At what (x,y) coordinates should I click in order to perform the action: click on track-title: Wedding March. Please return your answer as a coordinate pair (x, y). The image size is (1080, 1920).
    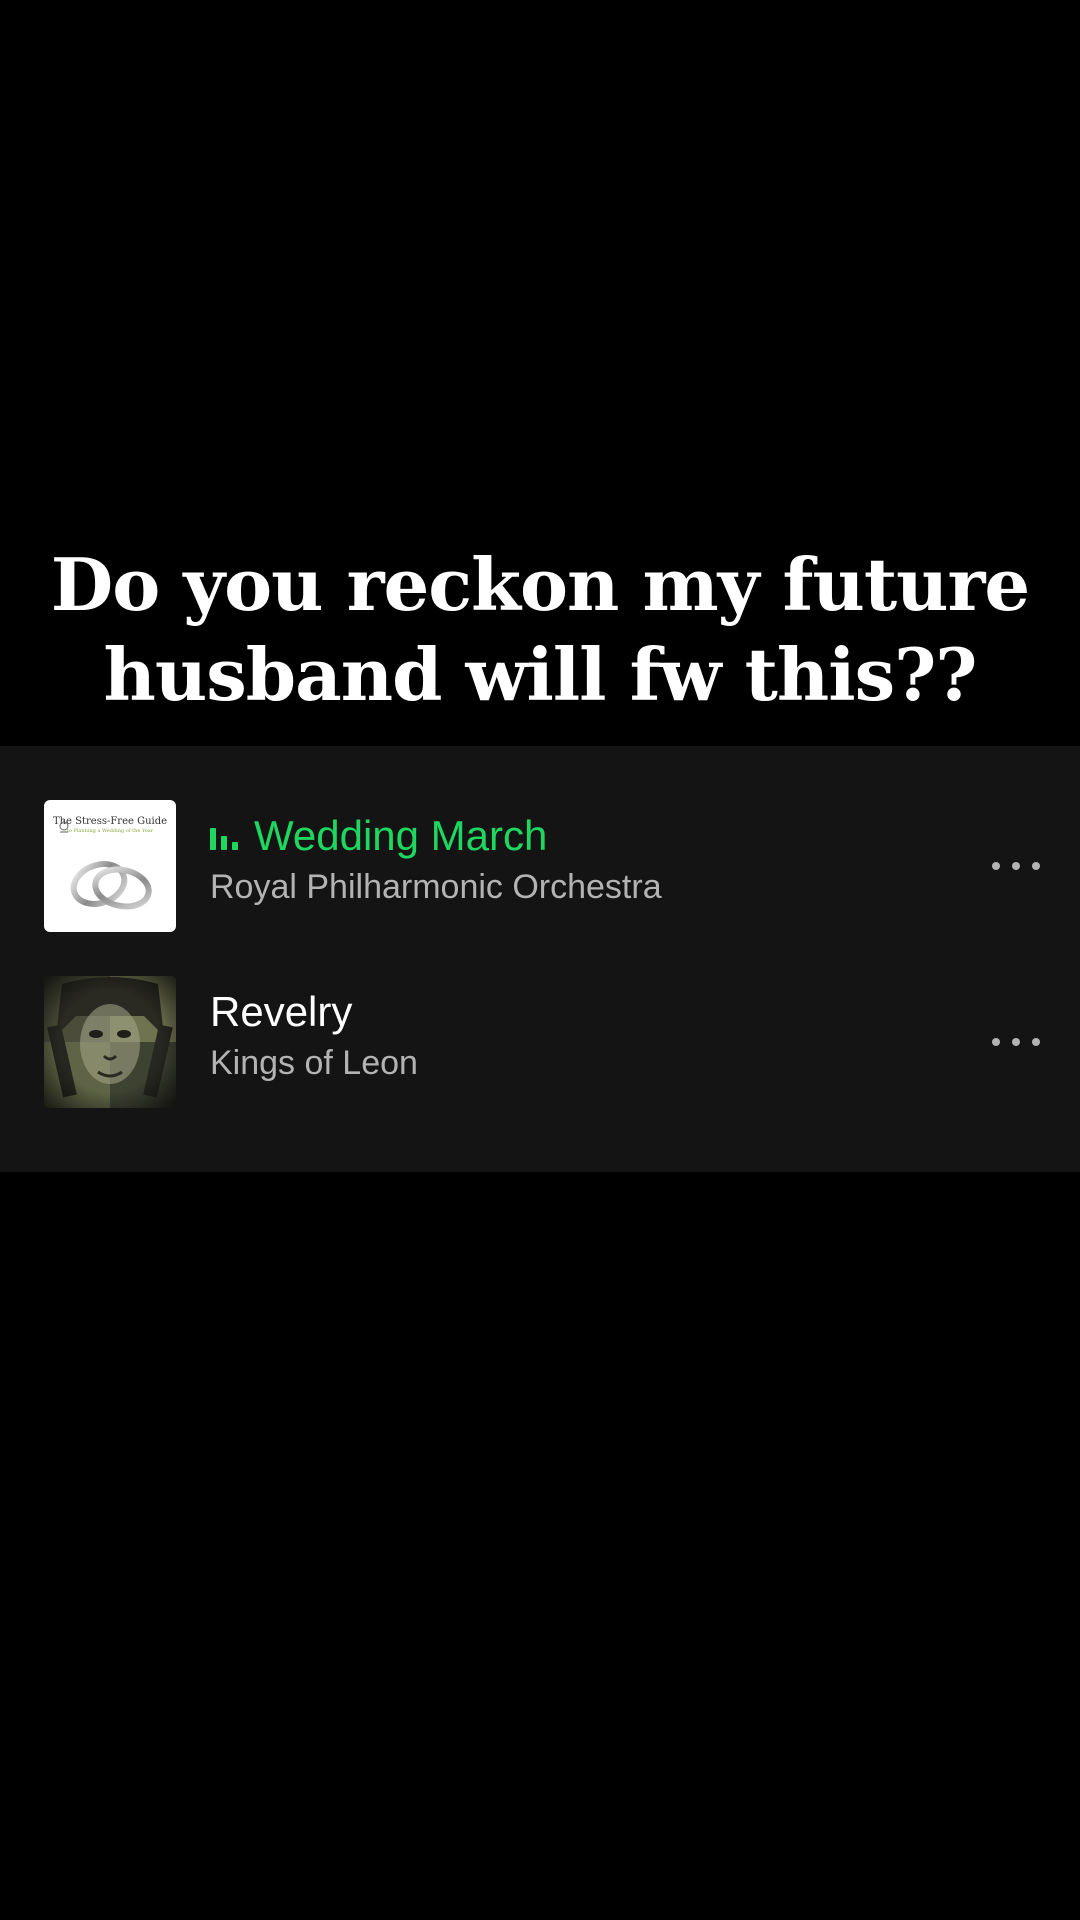
    Looking at the image, I should click on (401, 835).